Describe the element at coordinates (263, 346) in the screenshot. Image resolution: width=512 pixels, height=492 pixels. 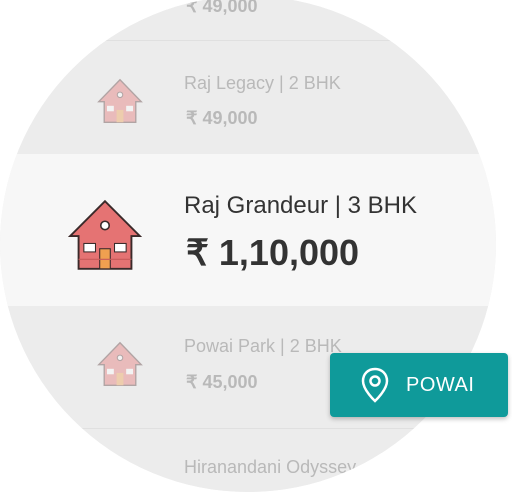
I see `listing-title: Powai Park | 2 BHK` at that location.